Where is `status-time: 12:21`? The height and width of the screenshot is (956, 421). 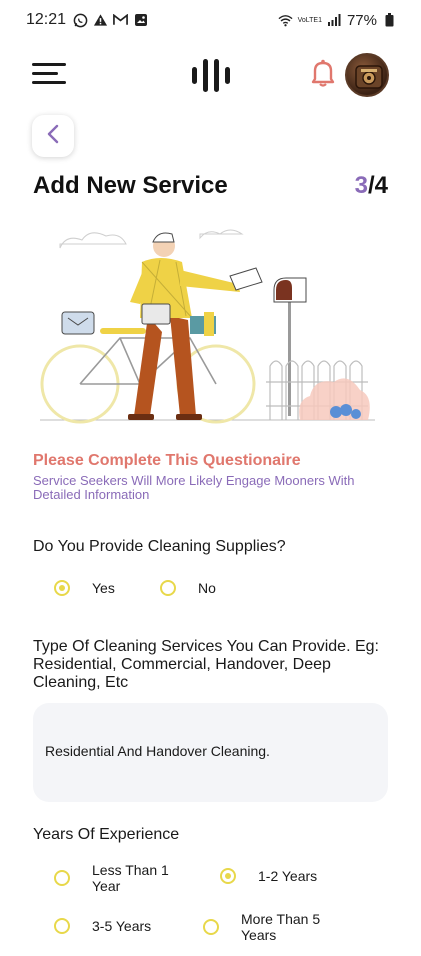
status-time: 12:21 is located at coordinates (46, 19).